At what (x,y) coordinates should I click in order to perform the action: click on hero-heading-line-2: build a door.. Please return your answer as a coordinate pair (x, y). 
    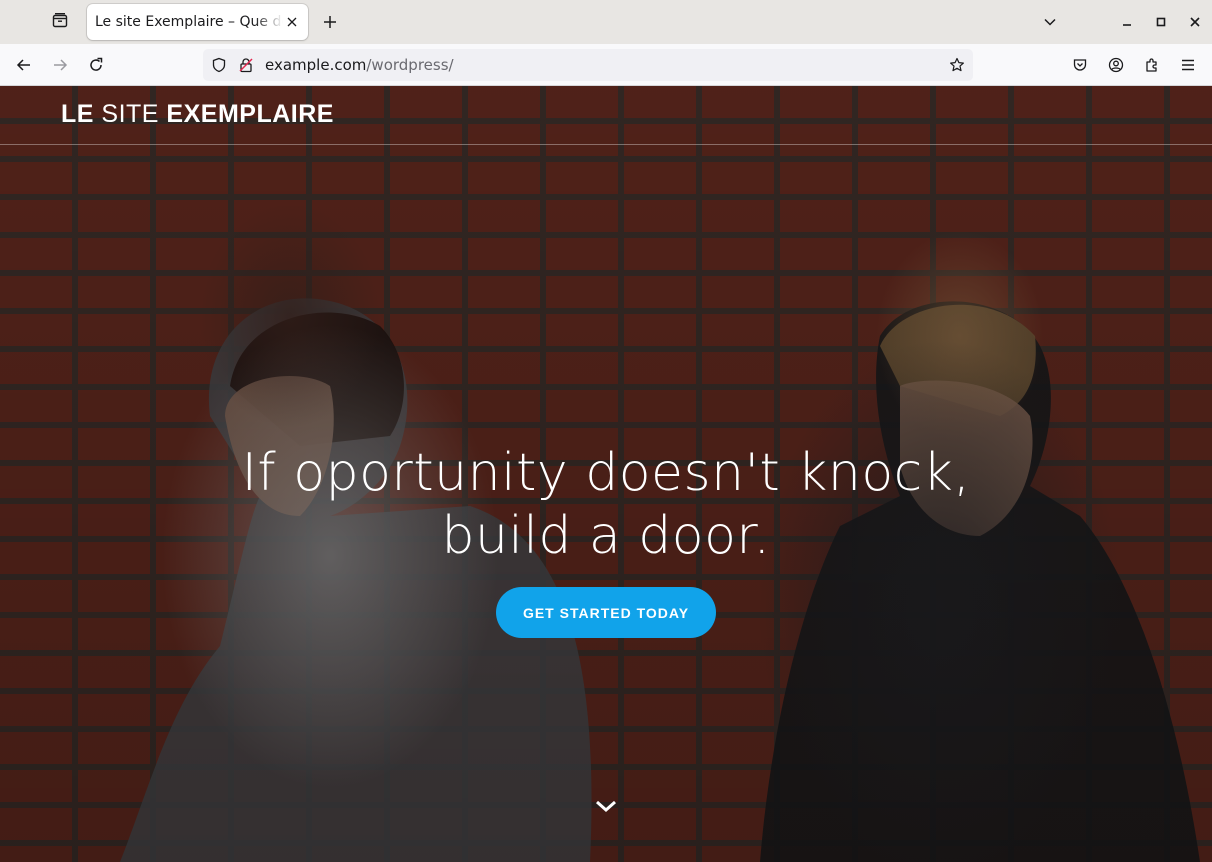
    Looking at the image, I should click on (606, 536).